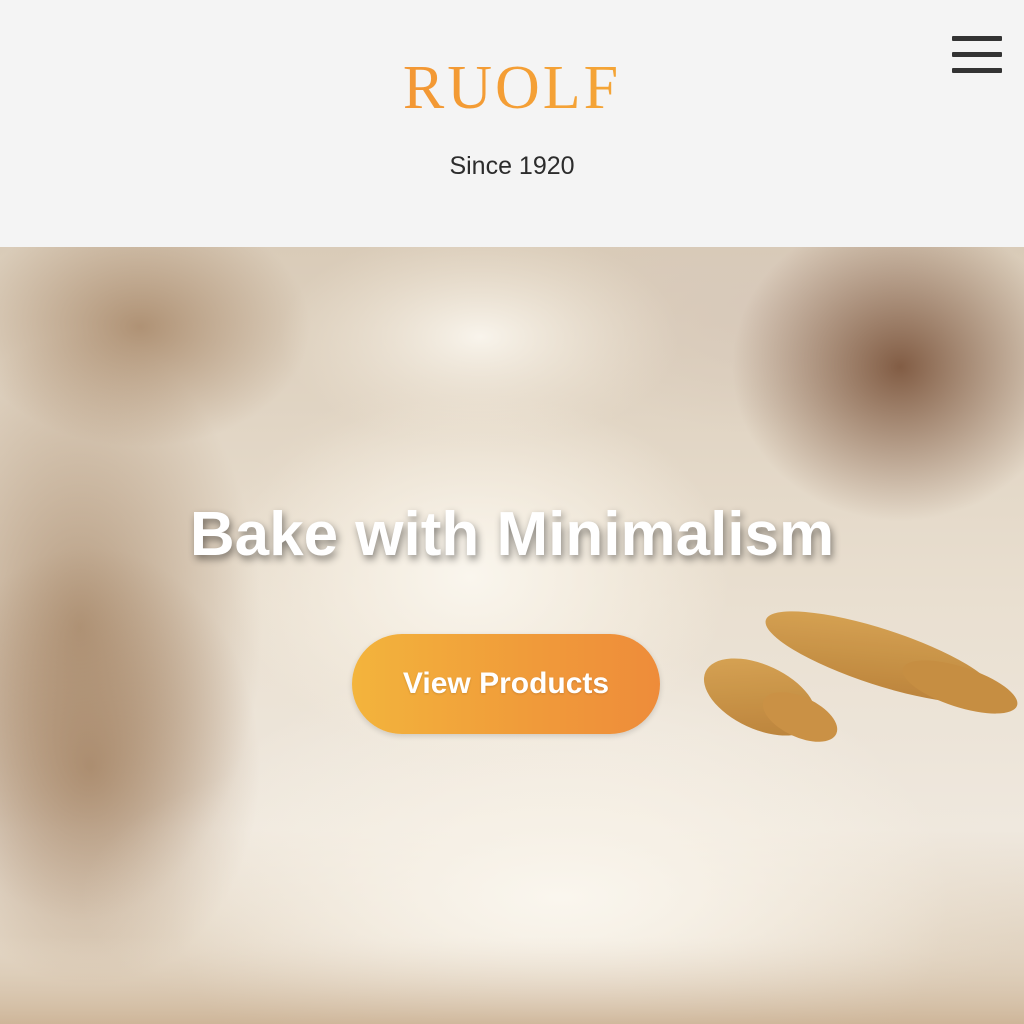 This screenshot has height=1024, width=1024. Describe the element at coordinates (512, 166) in the screenshot. I see `brand-tagline: Since 1920` at that location.